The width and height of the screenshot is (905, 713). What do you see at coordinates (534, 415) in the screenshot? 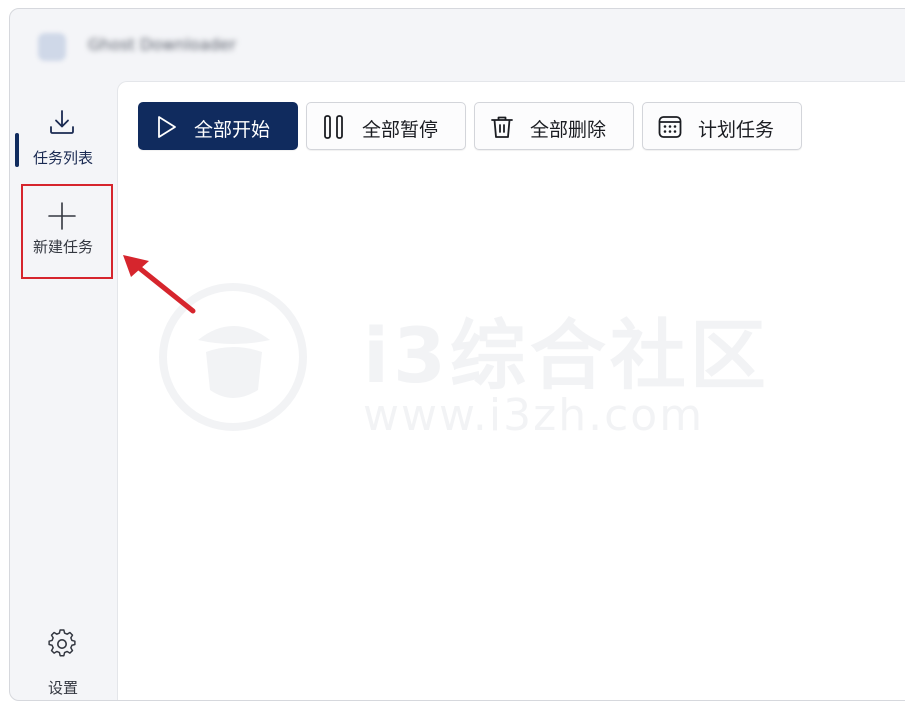
I see `watermark-url: www.i3zh.com` at bounding box center [534, 415].